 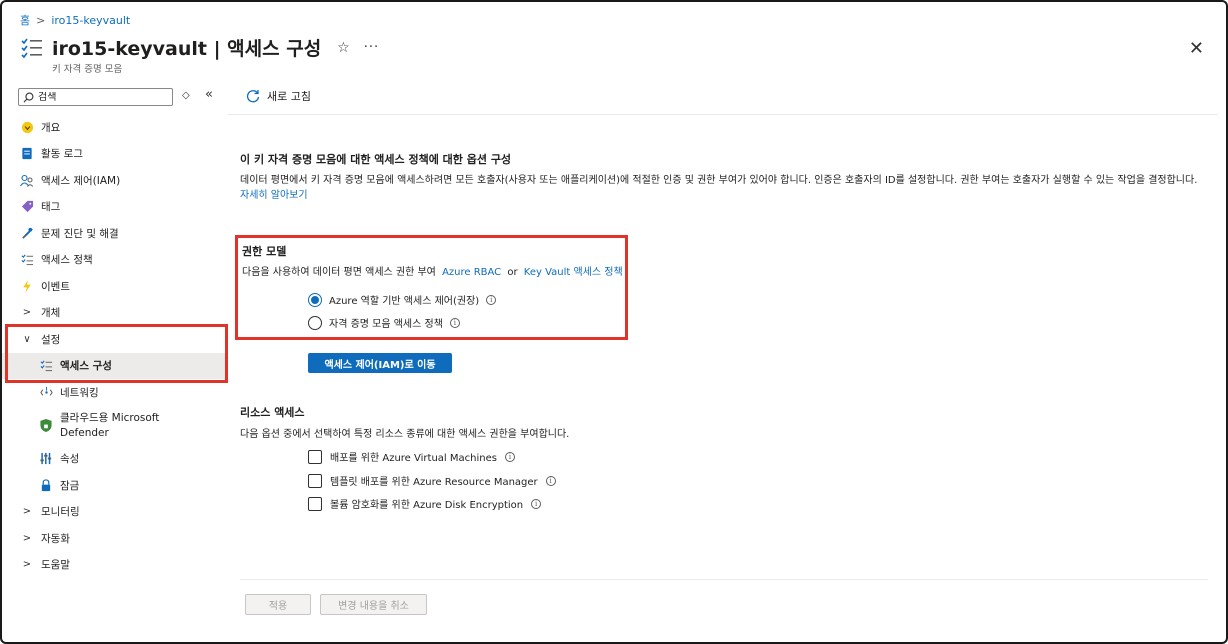 I want to click on refresh-icon, so click(x=253, y=96).